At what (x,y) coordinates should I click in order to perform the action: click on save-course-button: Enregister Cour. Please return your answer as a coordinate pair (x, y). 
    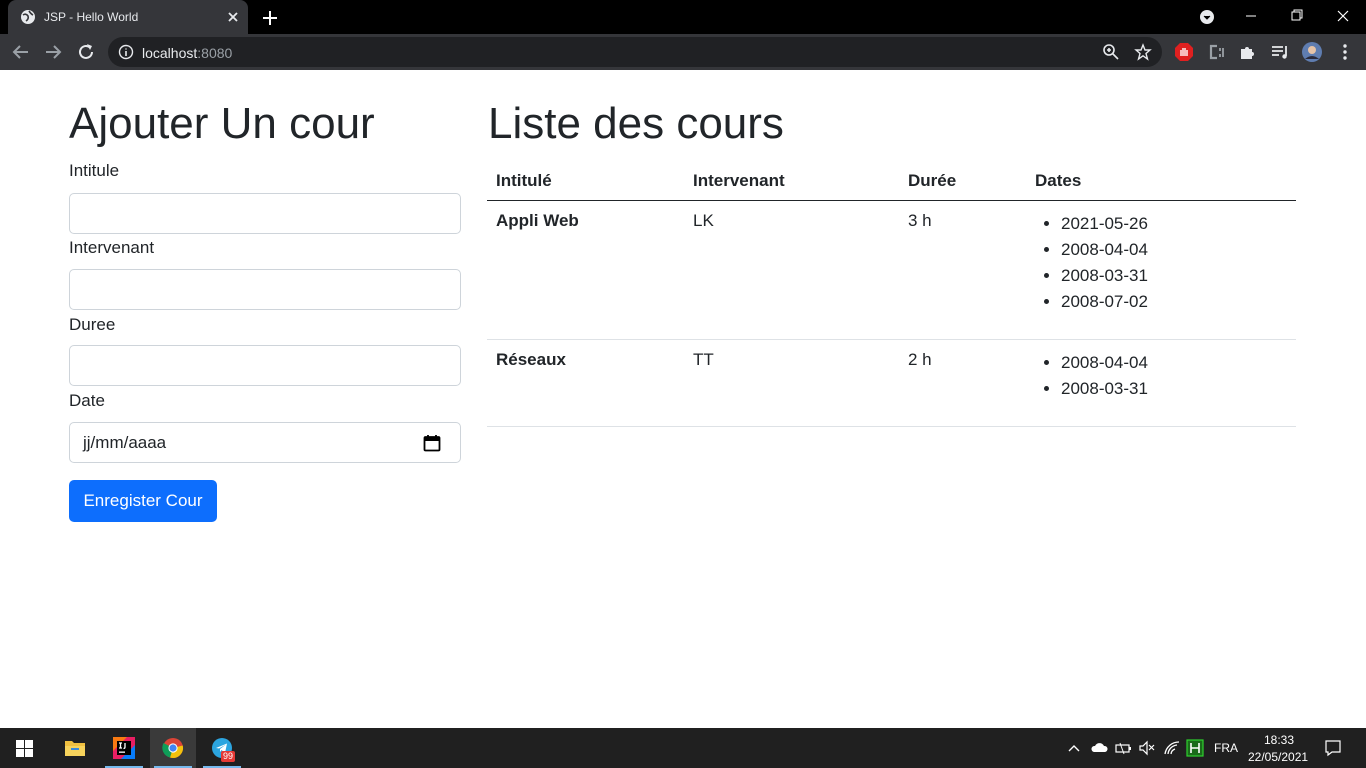
    Looking at the image, I should click on (143, 501).